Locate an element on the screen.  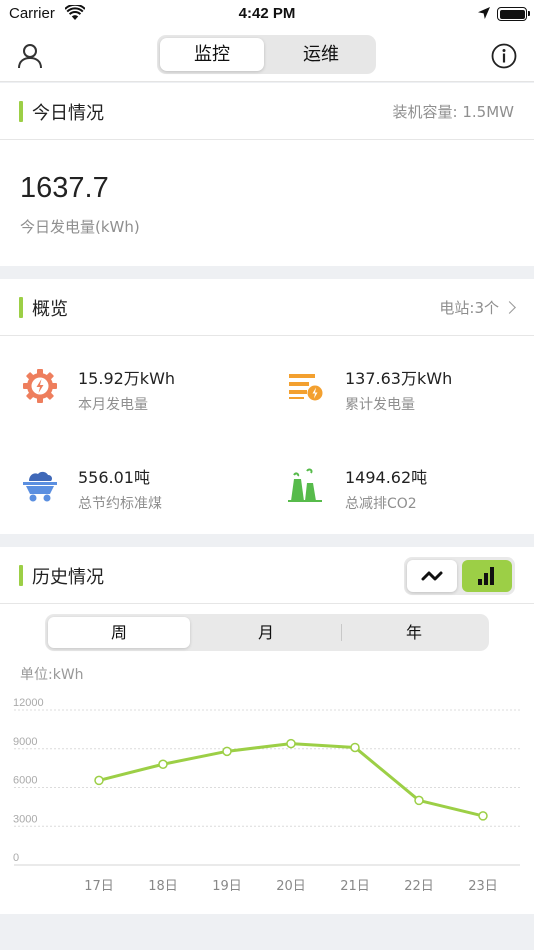
stat-value: 15.92万kWh is located at coordinates (127, 378).